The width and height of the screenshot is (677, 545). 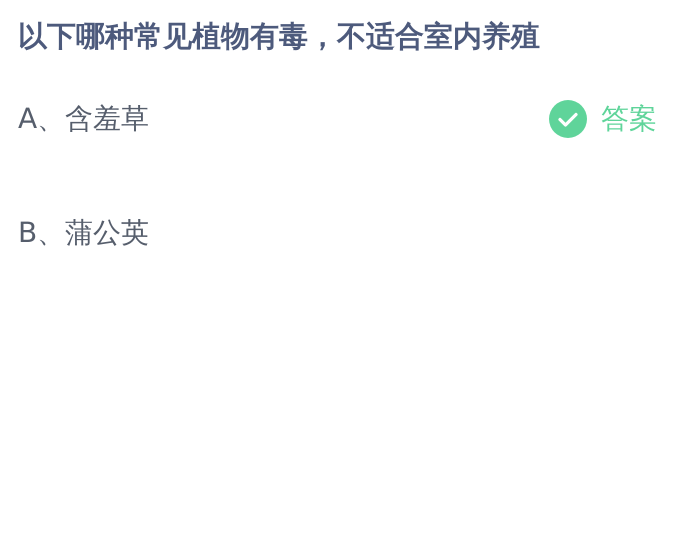 What do you see at coordinates (279, 36) in the screenshot?
I see `question-title: 以下哪种常见植物有毒，不适合室内养殖` at bounding box center [279, 36].